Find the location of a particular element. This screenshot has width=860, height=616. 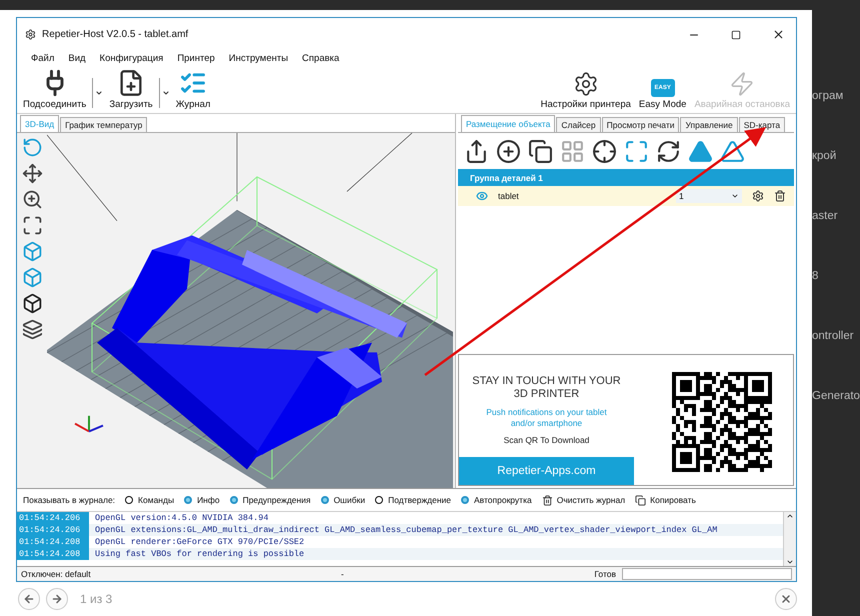

tab: SD-карта is located at coordinates (762, 124).